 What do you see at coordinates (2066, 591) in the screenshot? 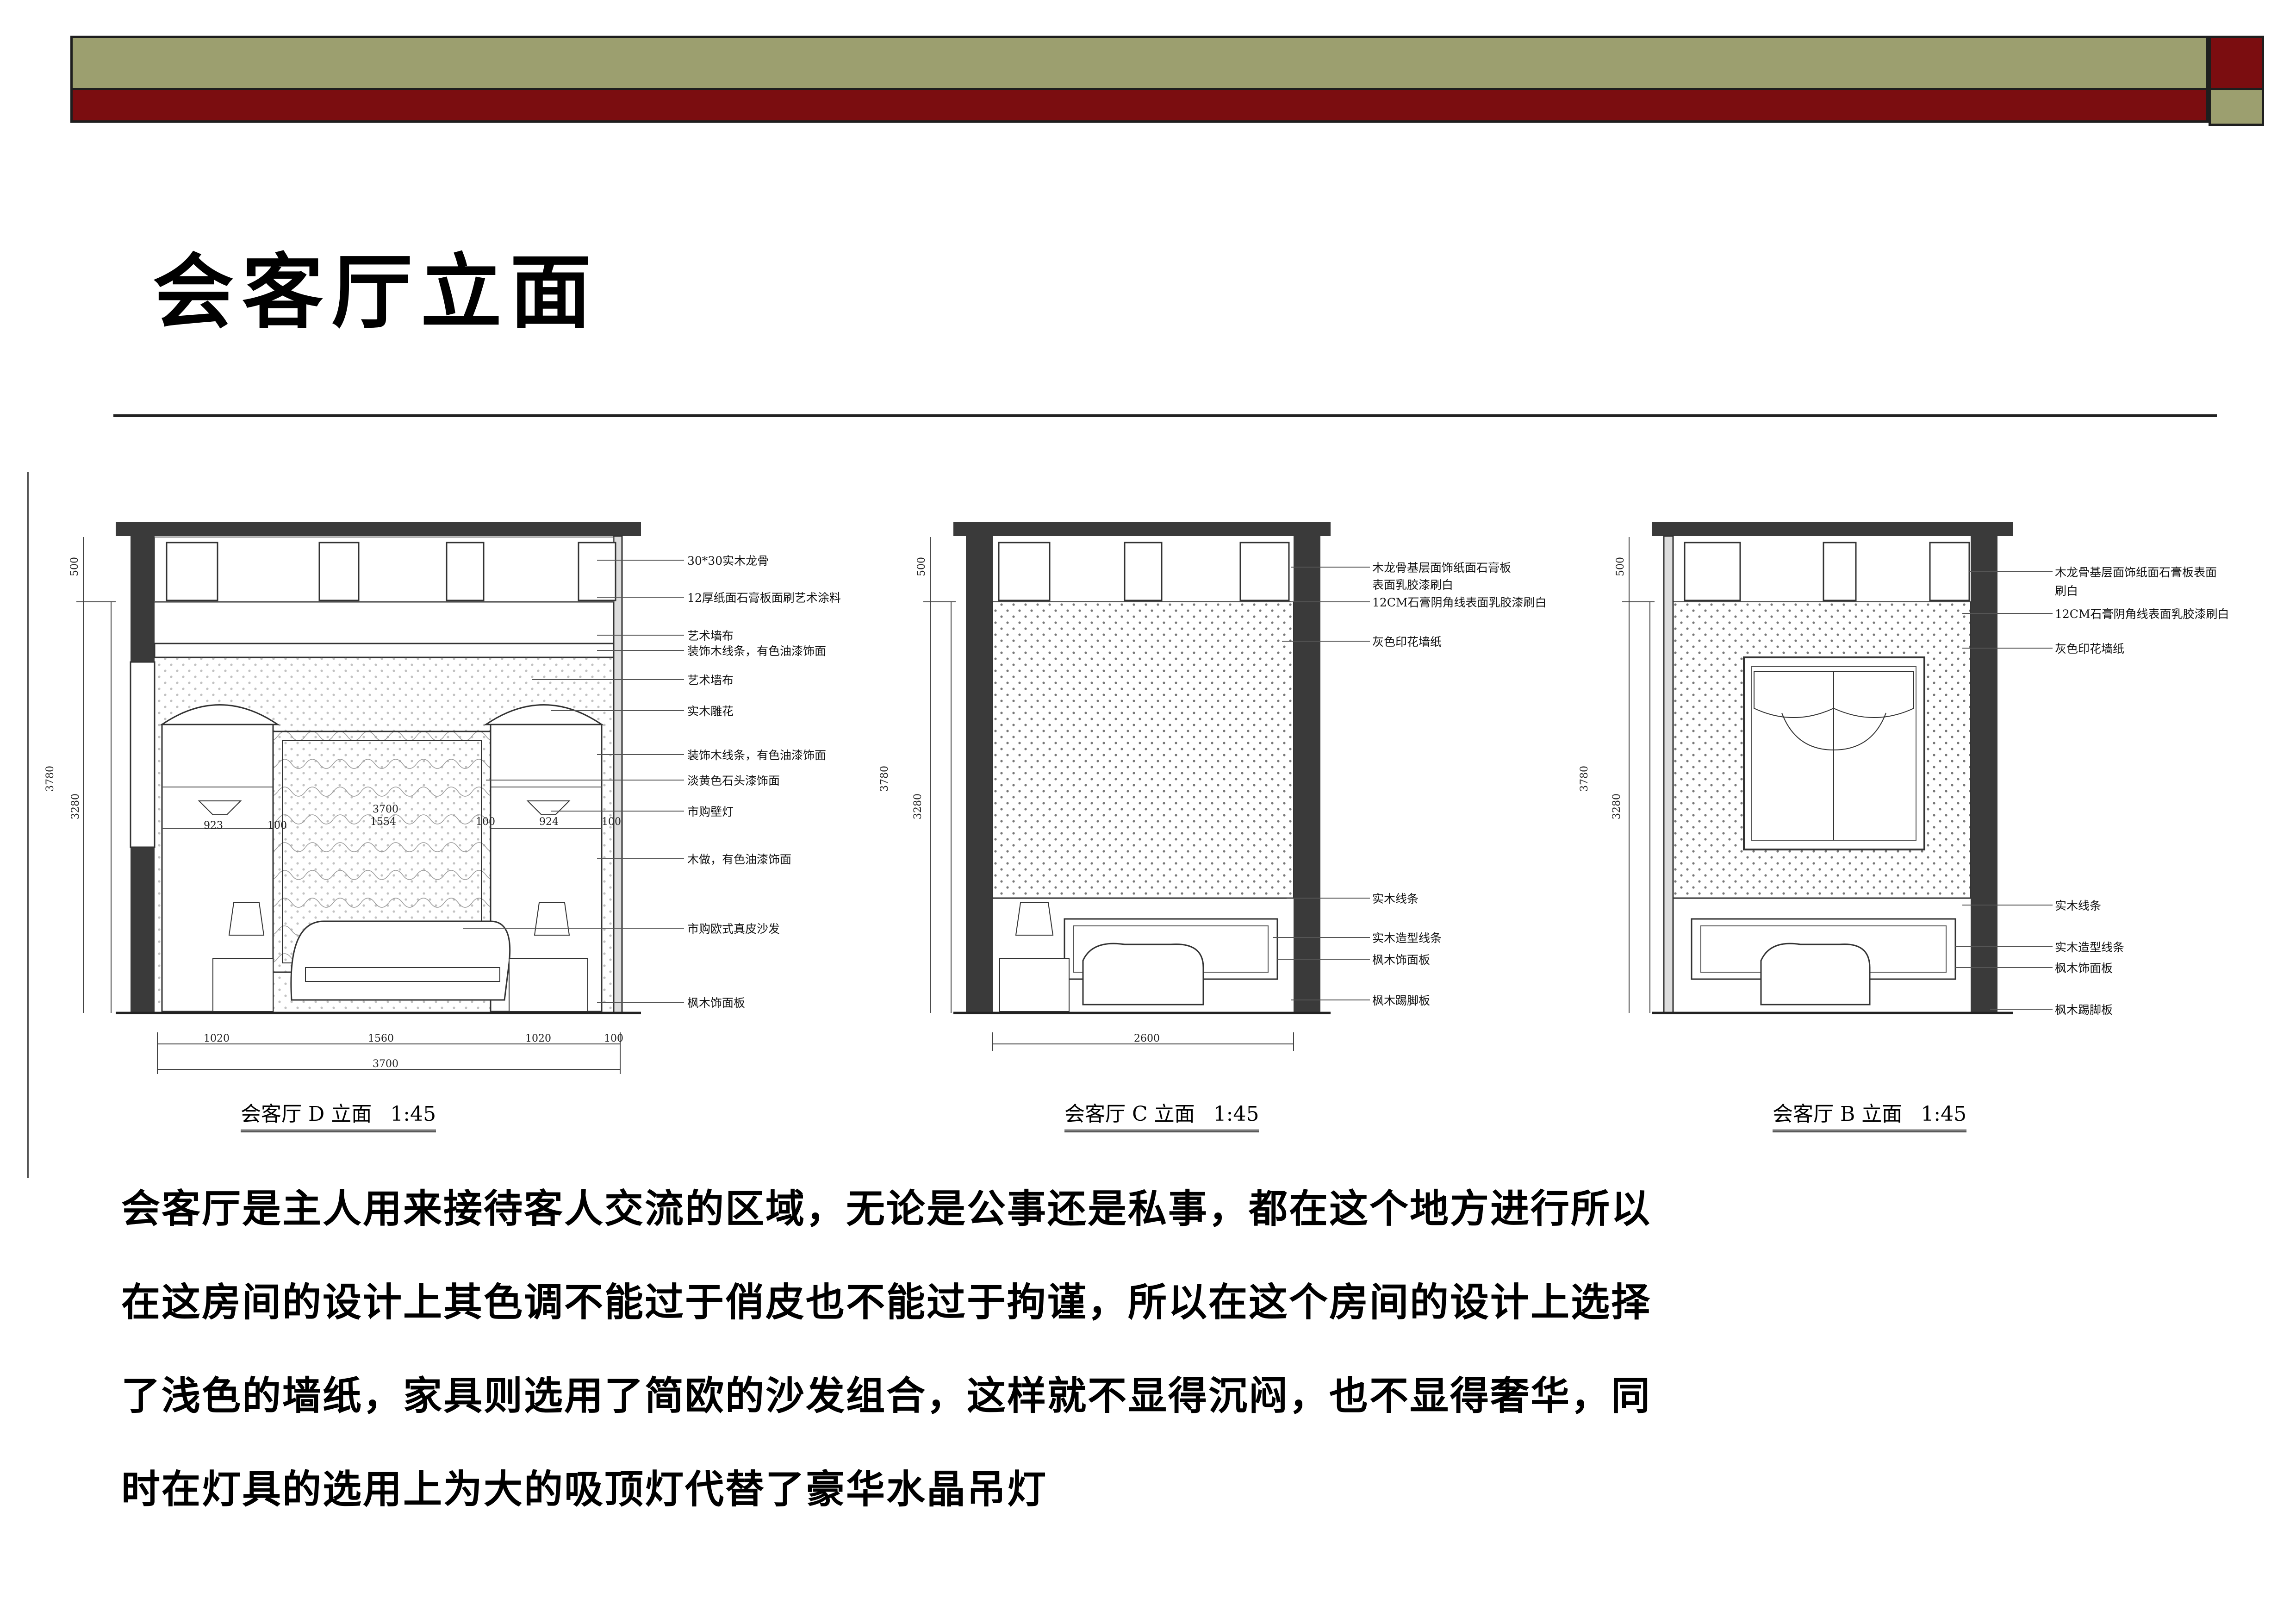
I see `annotation: 刷白` at bounding box center [2066, 591].